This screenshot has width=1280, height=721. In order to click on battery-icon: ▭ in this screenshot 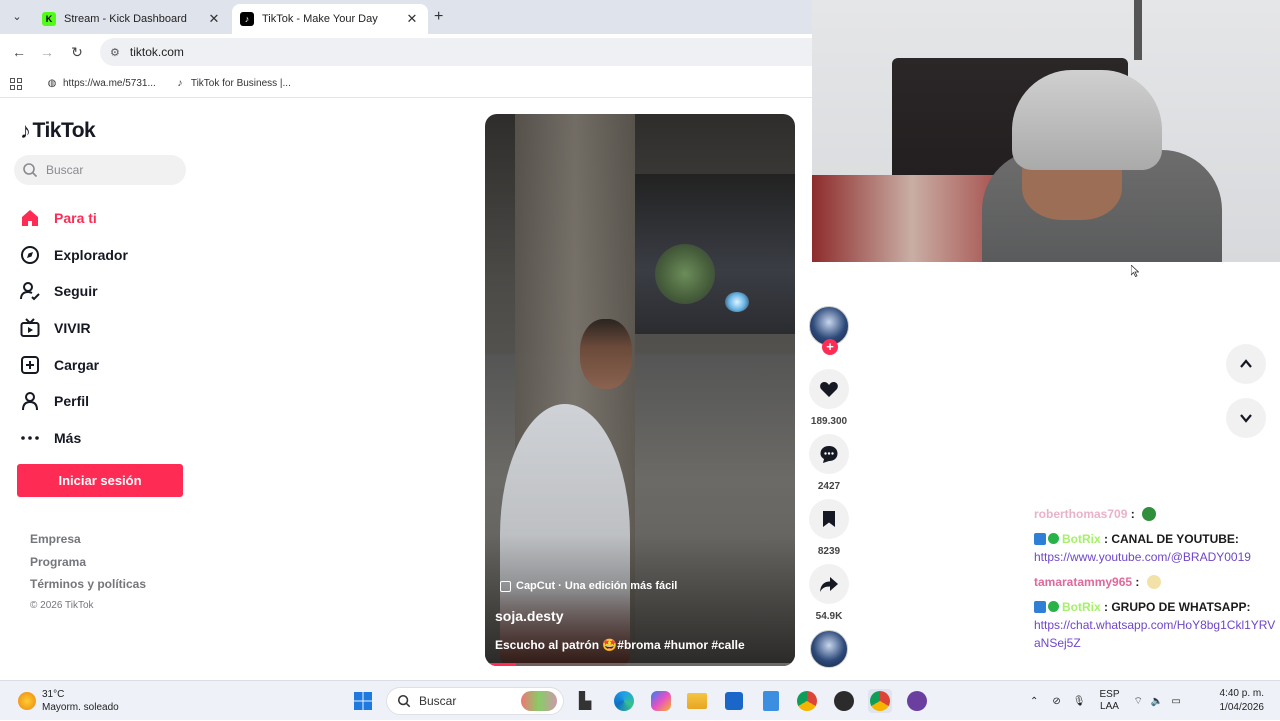, I will do `click(1175, 701)`.